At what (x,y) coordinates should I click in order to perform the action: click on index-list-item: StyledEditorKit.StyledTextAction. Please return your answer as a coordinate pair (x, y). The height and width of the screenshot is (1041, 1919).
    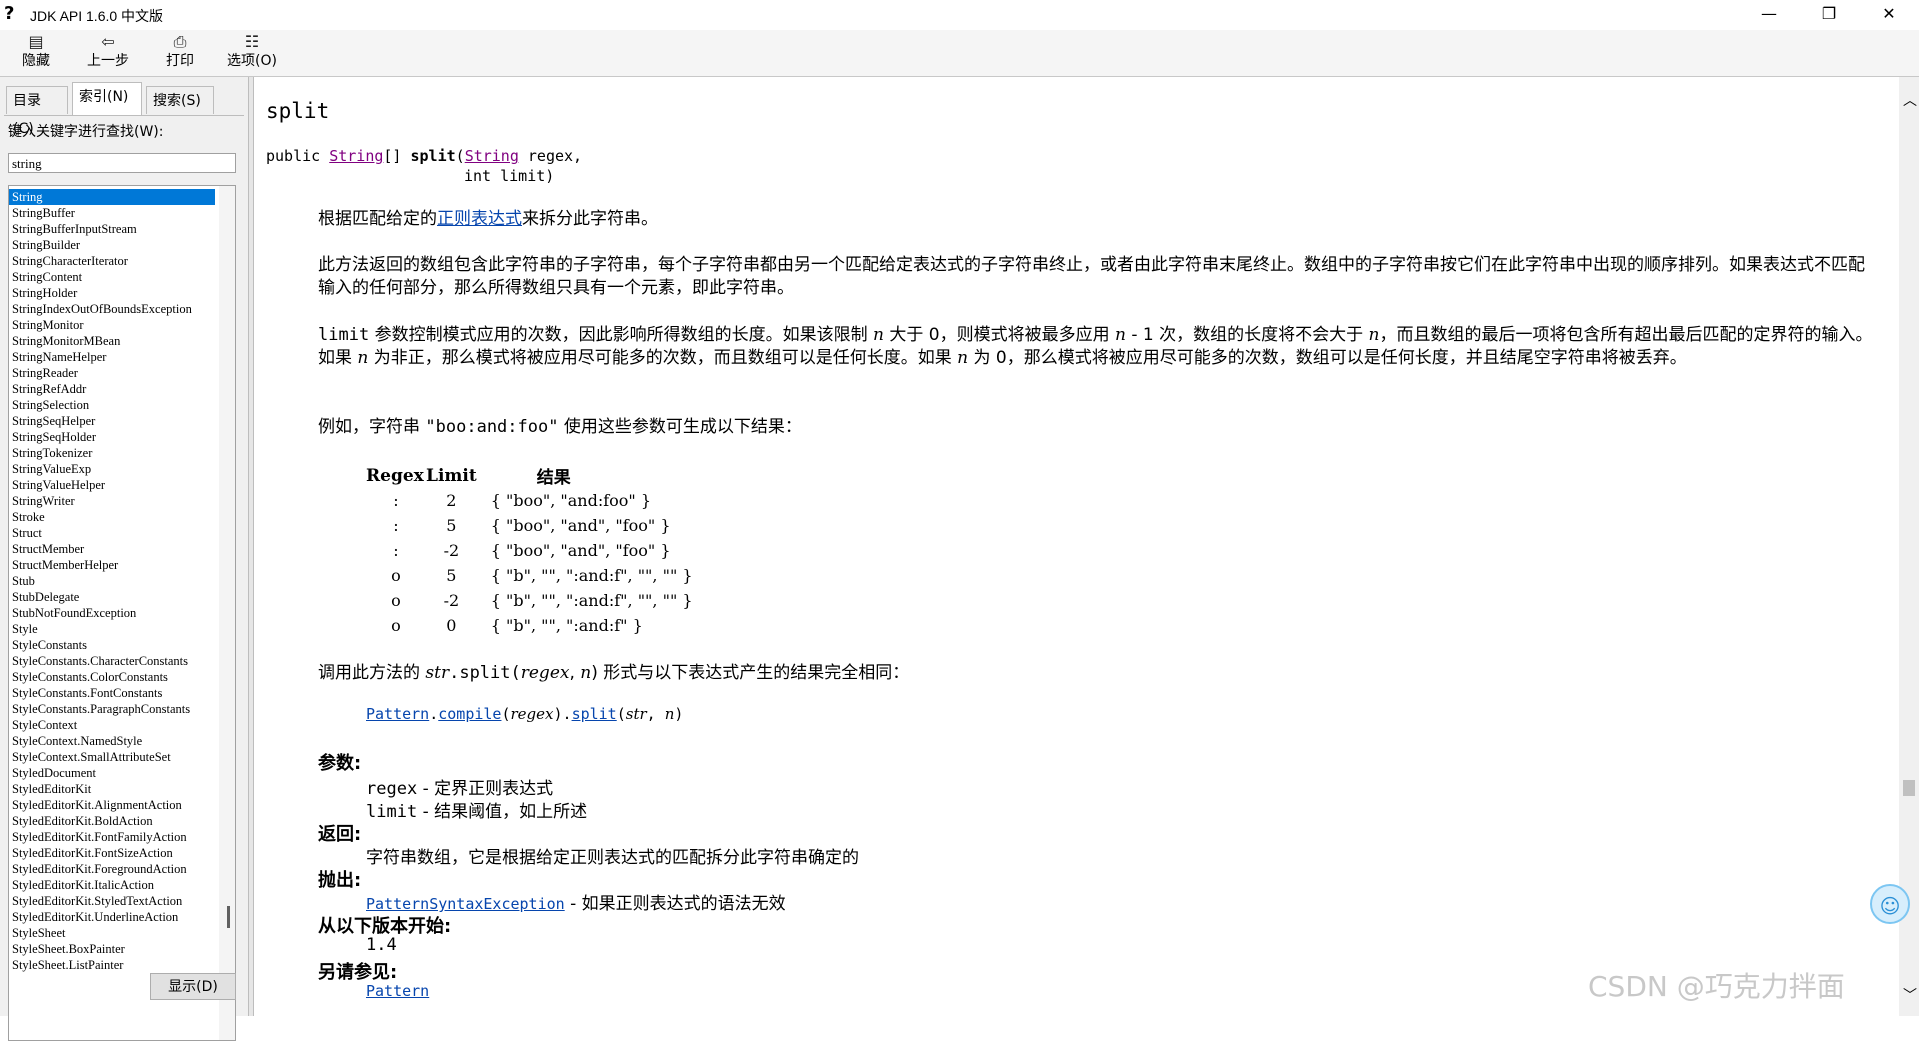
    Looking at the image, I should click on (112, 901).